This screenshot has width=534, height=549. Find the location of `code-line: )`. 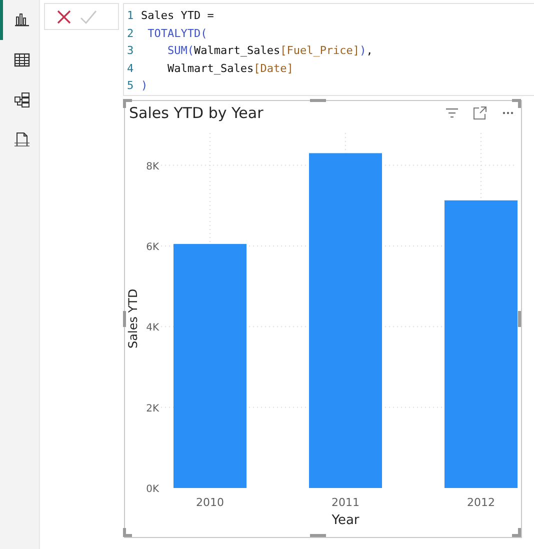

code-line: ) is located at coordinates (144, 86).